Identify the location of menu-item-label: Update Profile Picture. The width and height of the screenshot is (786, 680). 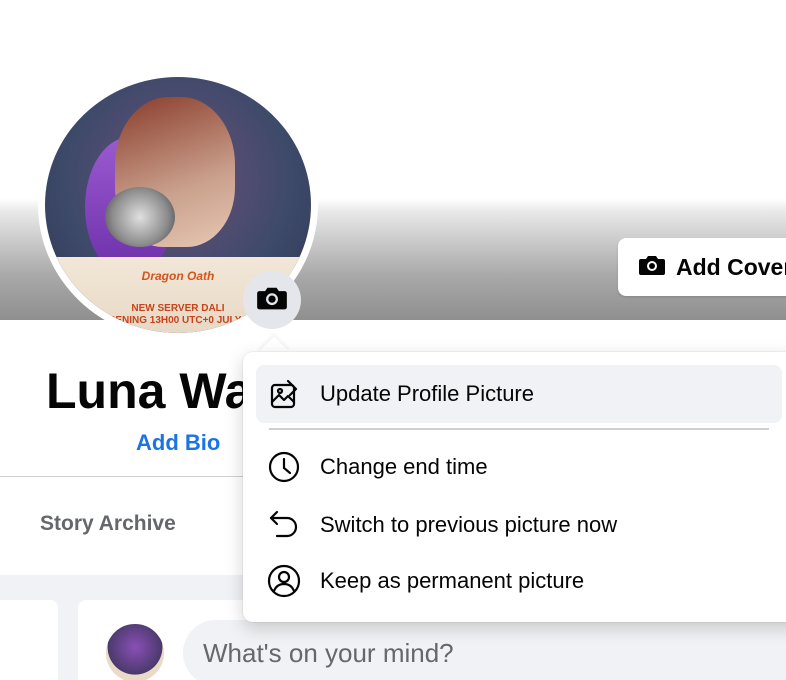
(427, 393).